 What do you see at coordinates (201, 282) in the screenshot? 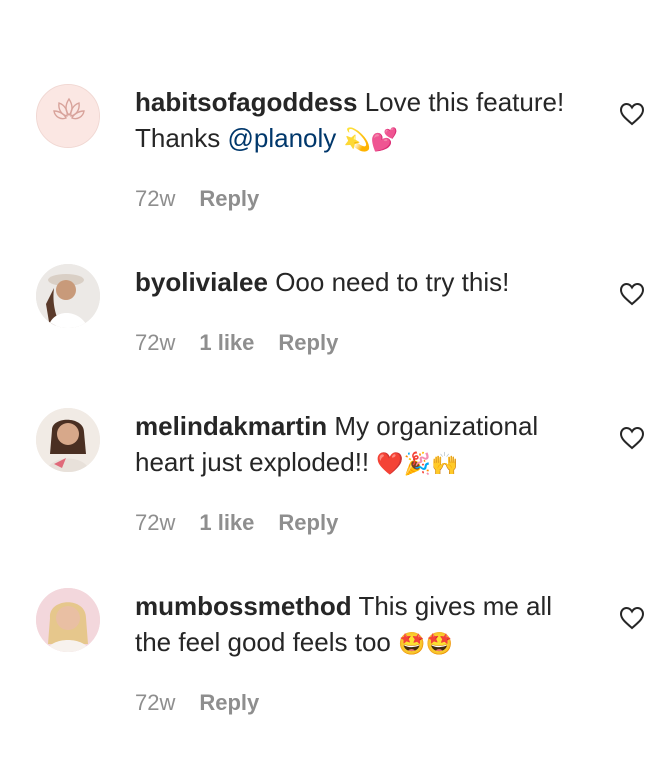
I see `comment-username: byolivialee` at bounding box center [201, 282].